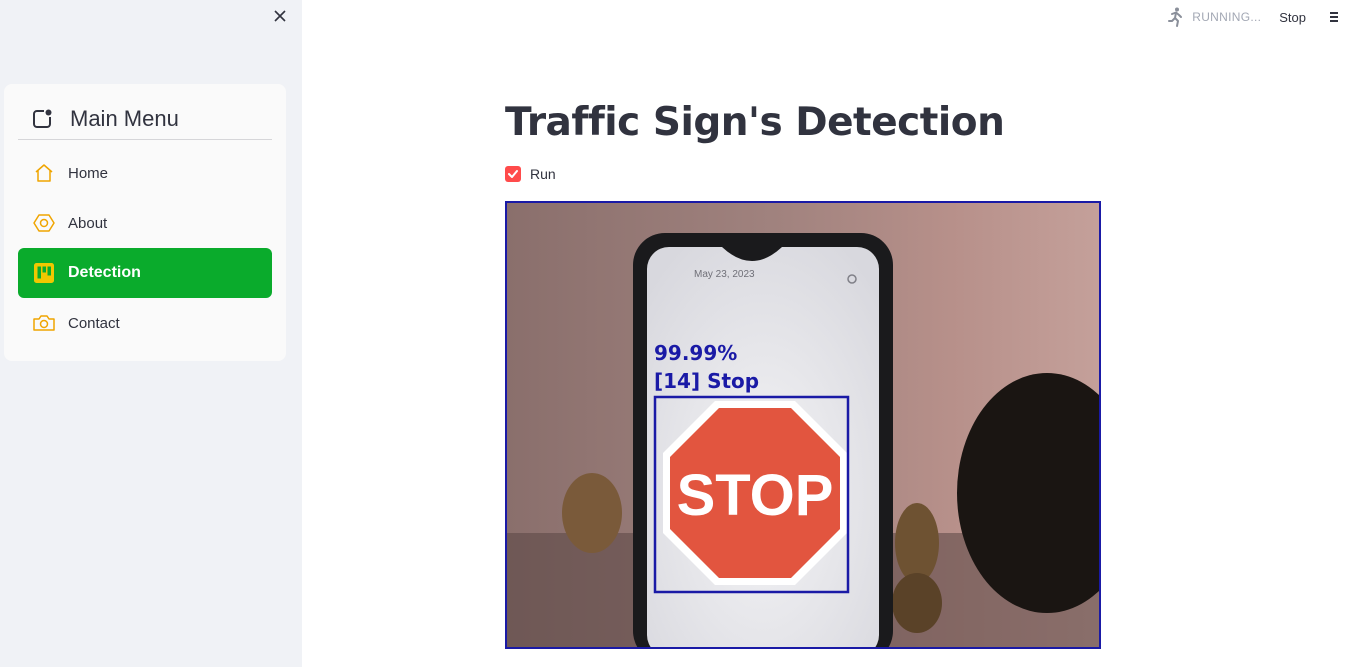 This screenshot has width=1346, height=667. What do you see at coordinates (695, 353) in the screenshot?
I see `confidence-label: 99.99%` at bounding box center [695, 353].